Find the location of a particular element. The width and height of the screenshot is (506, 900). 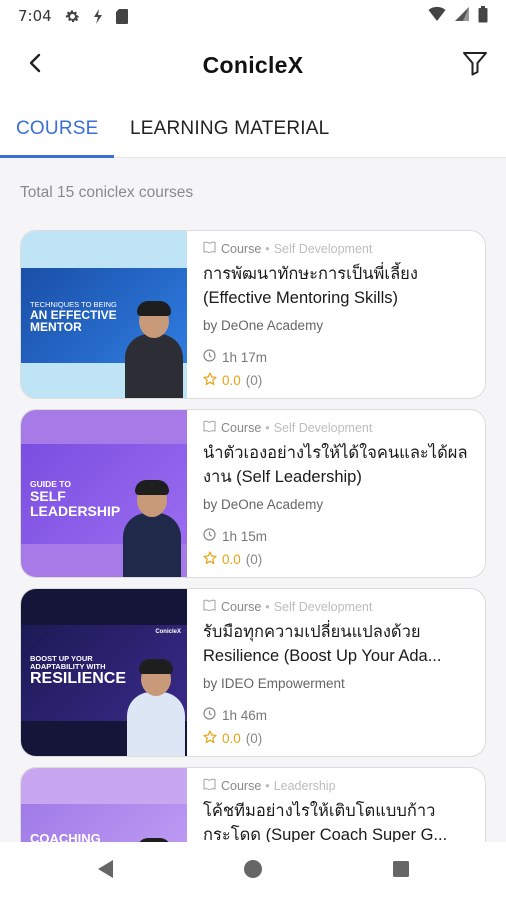

chevron-left-icon is located at coordinates (35, 65).